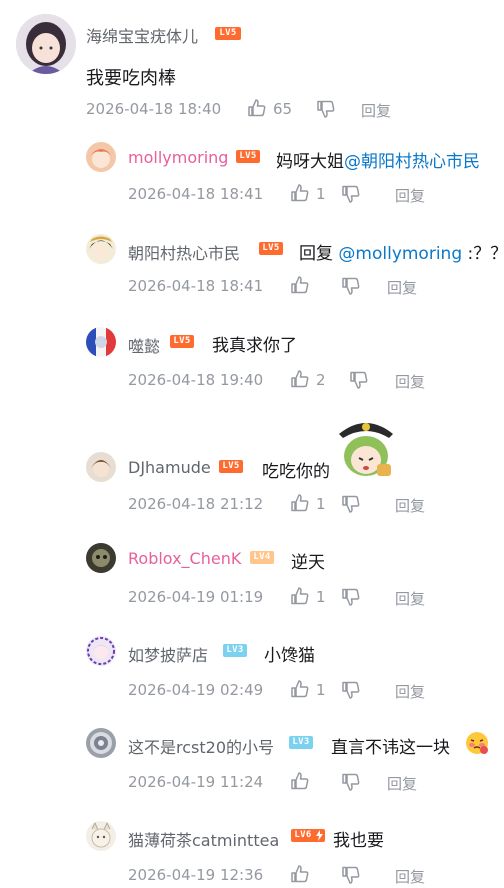 Image resolution: width=504 pixels, height=888 pixels. What do you see at coordinates (168, 654) in the screenshot?
I see `reply-author: 如梦披萨店` at bounding box center [168, 654].